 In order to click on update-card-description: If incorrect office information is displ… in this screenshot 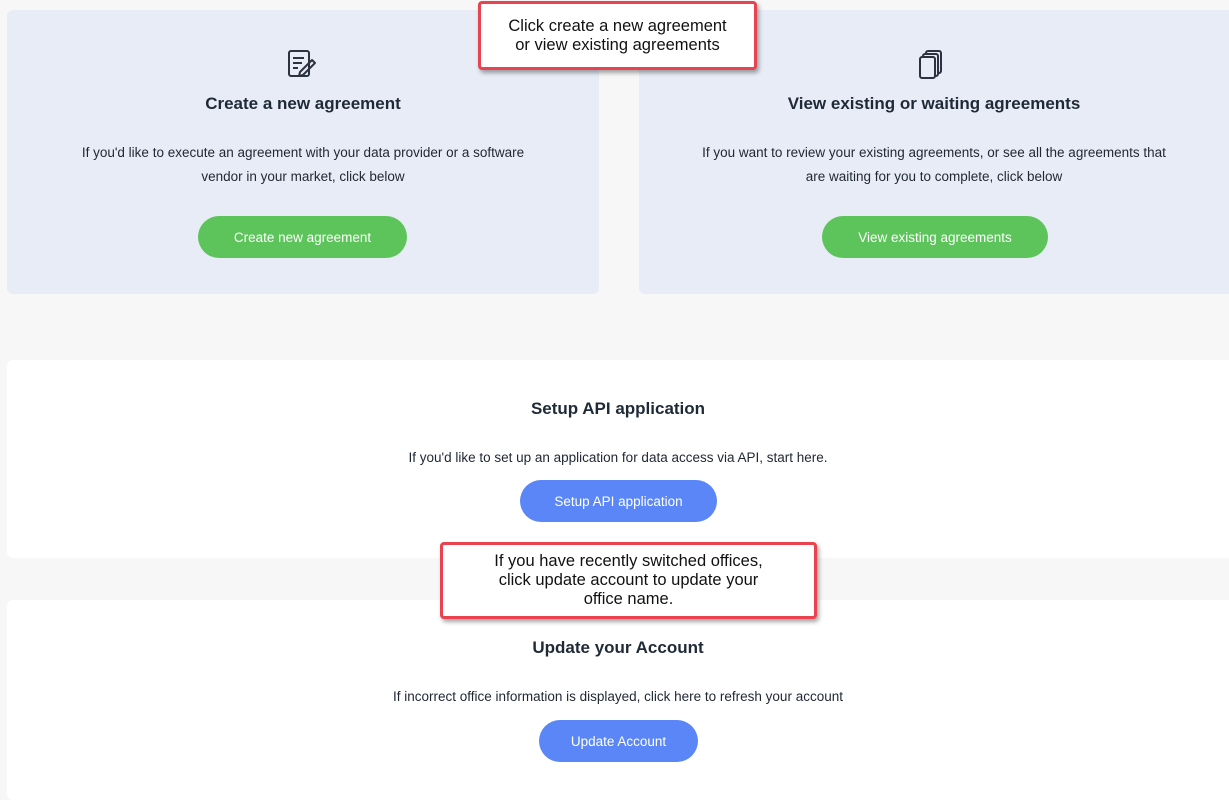, I will do `click(618, 696)`.